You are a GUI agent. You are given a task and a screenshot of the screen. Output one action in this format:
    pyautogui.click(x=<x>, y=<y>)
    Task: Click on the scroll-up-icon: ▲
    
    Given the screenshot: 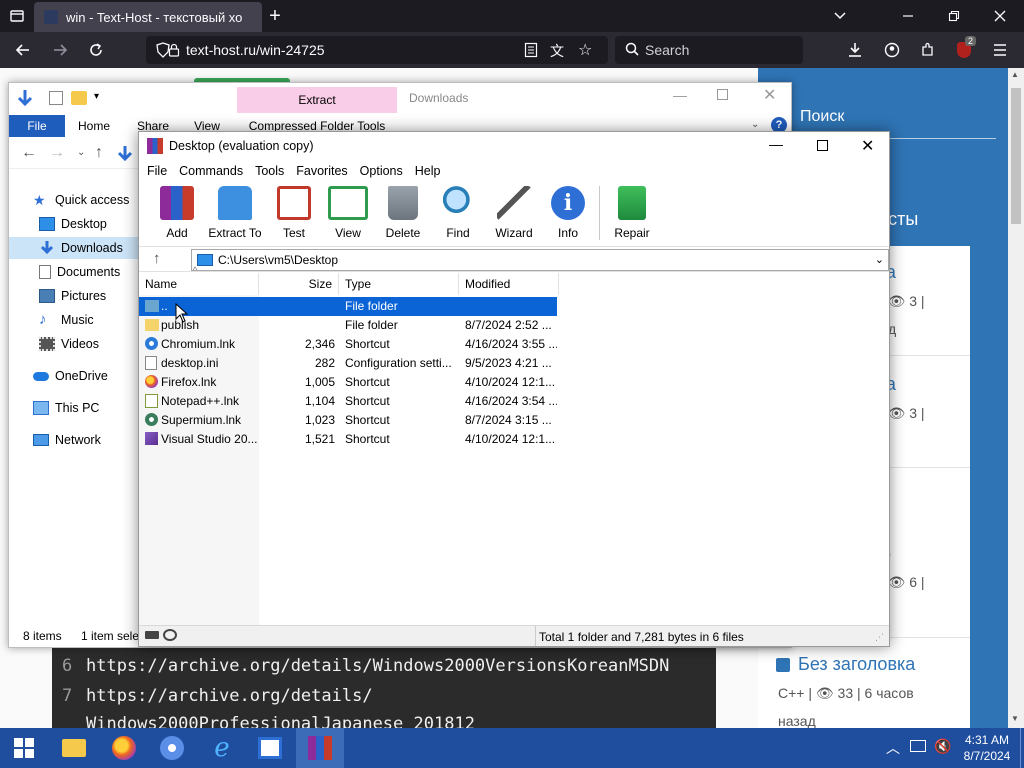 What is the action you would take?
    pyautogui.click(x=1015, y=74)
    